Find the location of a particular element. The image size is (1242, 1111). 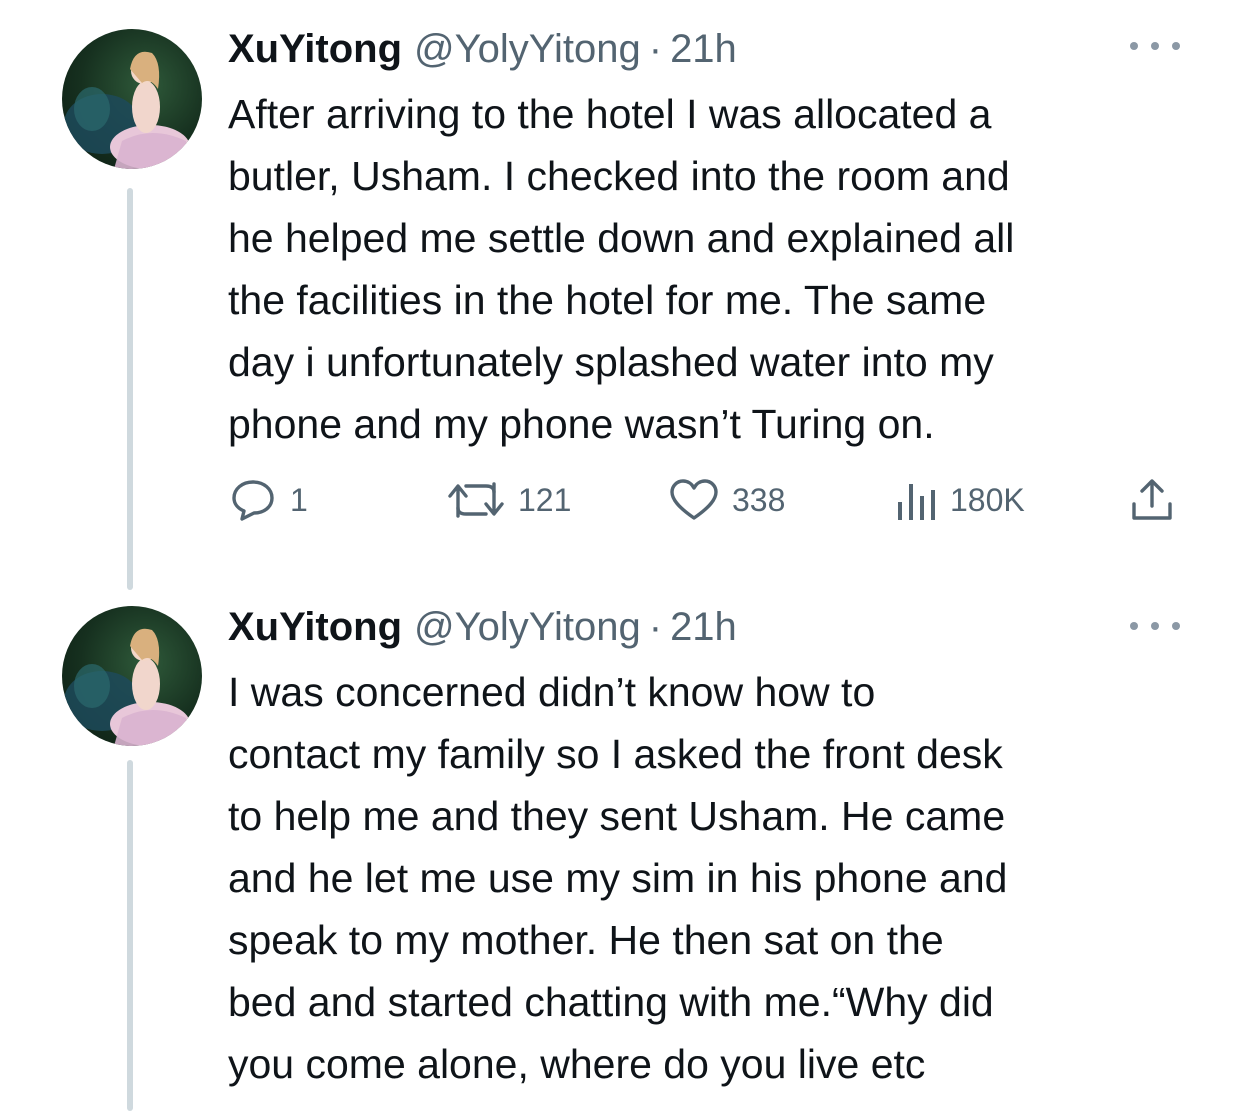

like-count: 338 is located at coordinates (759, 499).